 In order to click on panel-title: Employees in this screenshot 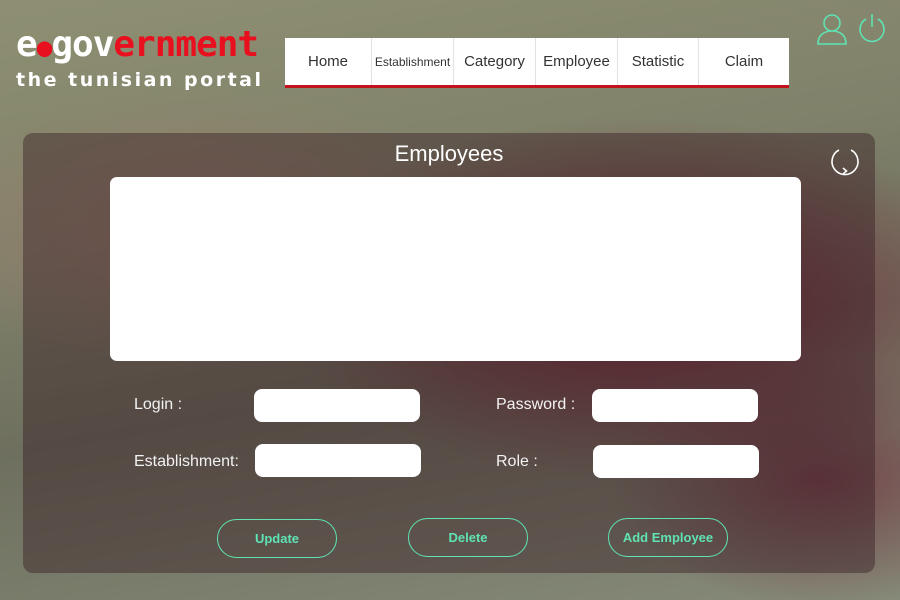, I will do `click(449, 153)`.